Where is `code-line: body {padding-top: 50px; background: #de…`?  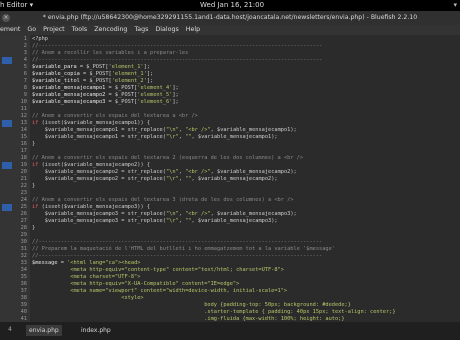
code-line: body {padding-top: 50px; background: #de… is located at coordinates (191, 305).